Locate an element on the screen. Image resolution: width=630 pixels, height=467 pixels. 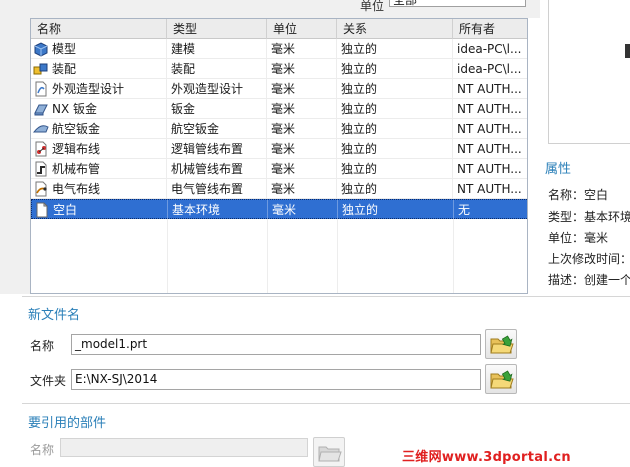
template-preview is located at coordinates (589, 72).